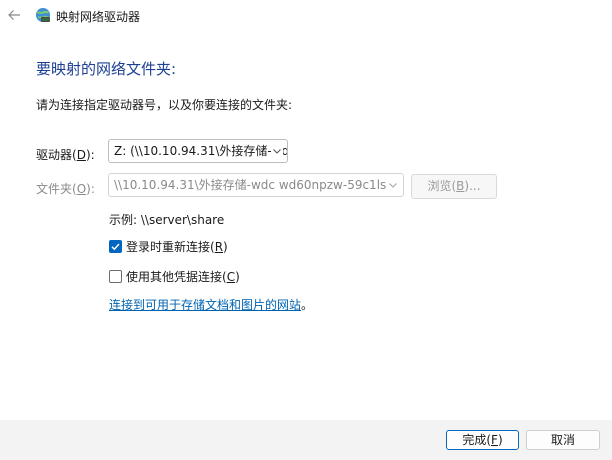  I want to click on instruction-text: 请为连接指定驱动器号，以及你要连接的文件夹:, so click(164, 105).